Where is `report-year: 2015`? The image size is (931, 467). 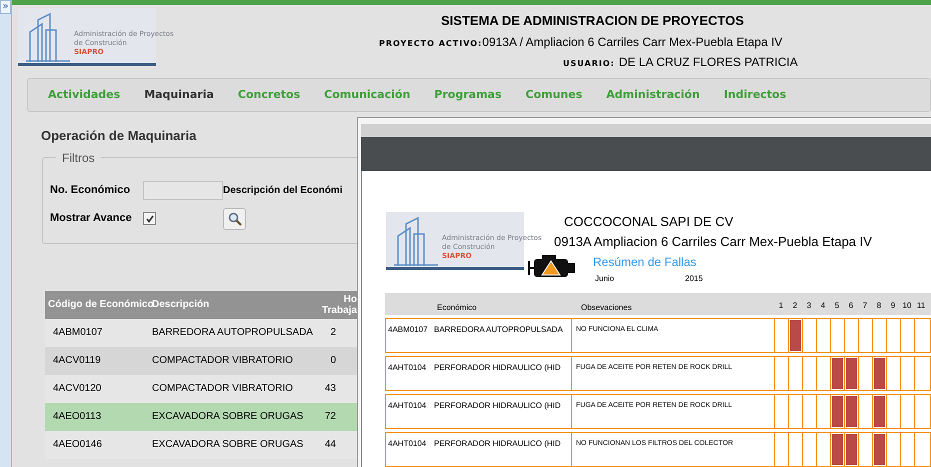
report-year: 2015 is located at coordinates (694, 279).